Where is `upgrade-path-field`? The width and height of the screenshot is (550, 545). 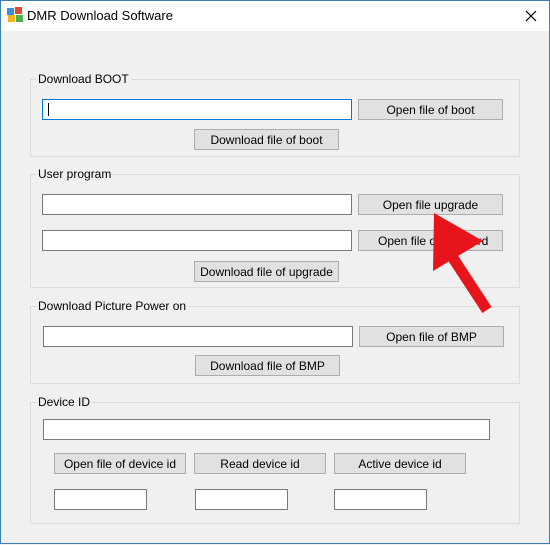
upgrade-path-field is located at coordinates (197, 204).